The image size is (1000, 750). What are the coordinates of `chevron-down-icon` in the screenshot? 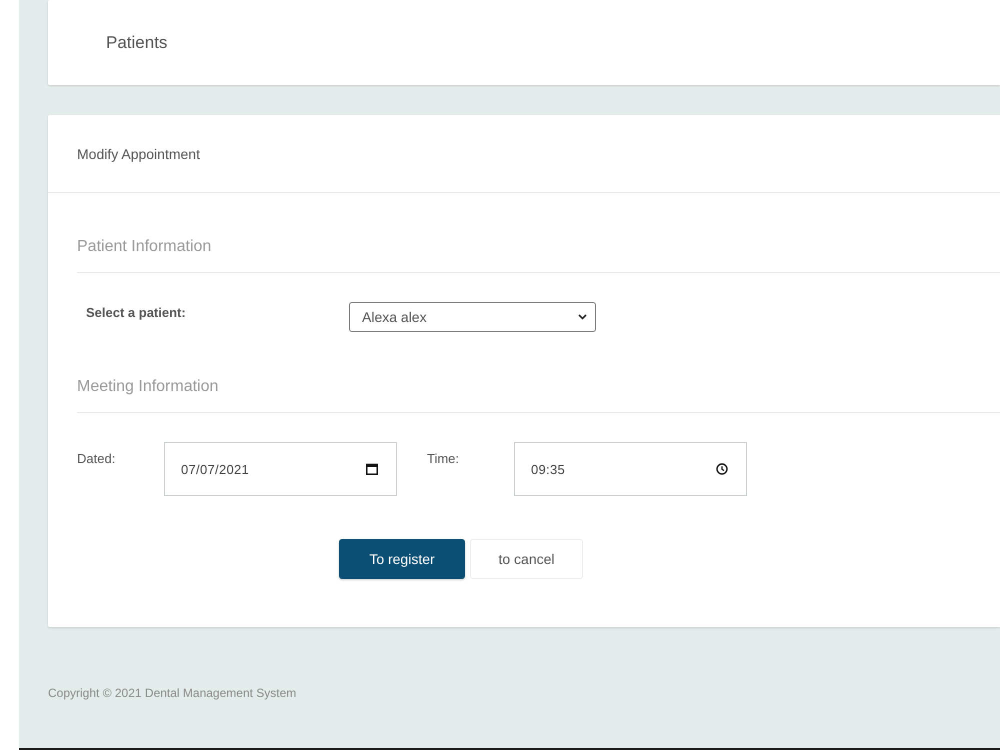 It's located at (582, 317).